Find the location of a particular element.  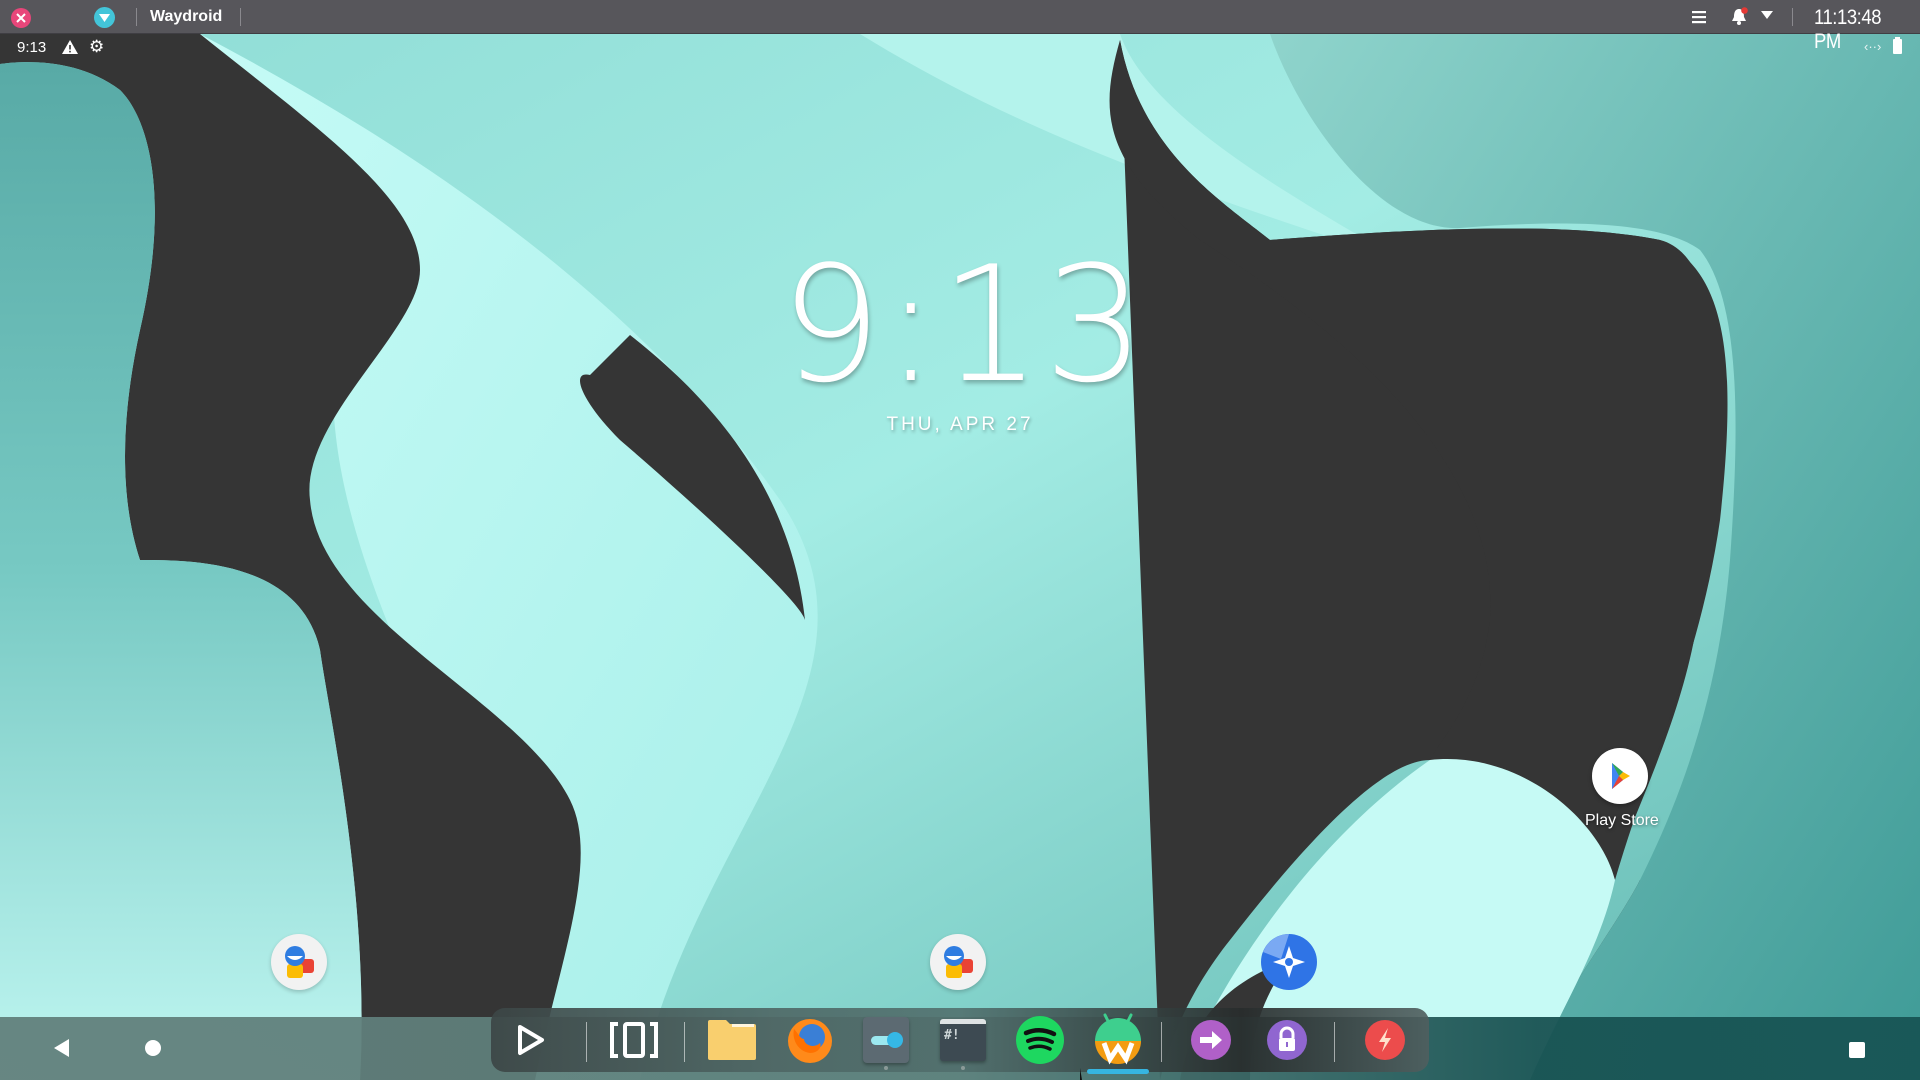

back-triangle-icon is located at coordinates (61, 1048).